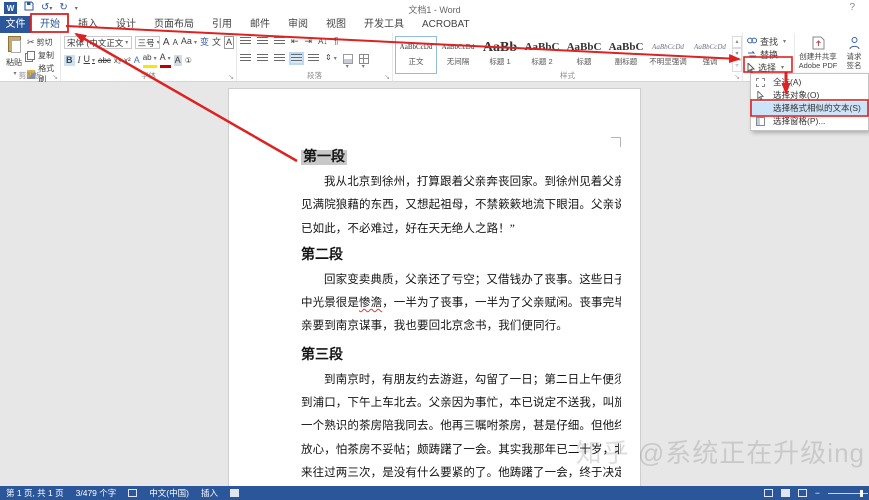 The height and width of the screenshot is (500, 869). What do you see at coordinates (149, 60) in the screenshot?
I see `highlight-color-button: ab` at bounding box center [149, 60].